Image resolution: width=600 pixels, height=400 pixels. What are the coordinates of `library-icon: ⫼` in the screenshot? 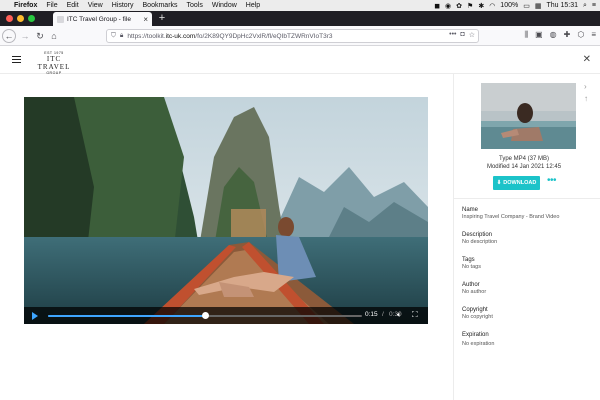 It's located at (526, 35).